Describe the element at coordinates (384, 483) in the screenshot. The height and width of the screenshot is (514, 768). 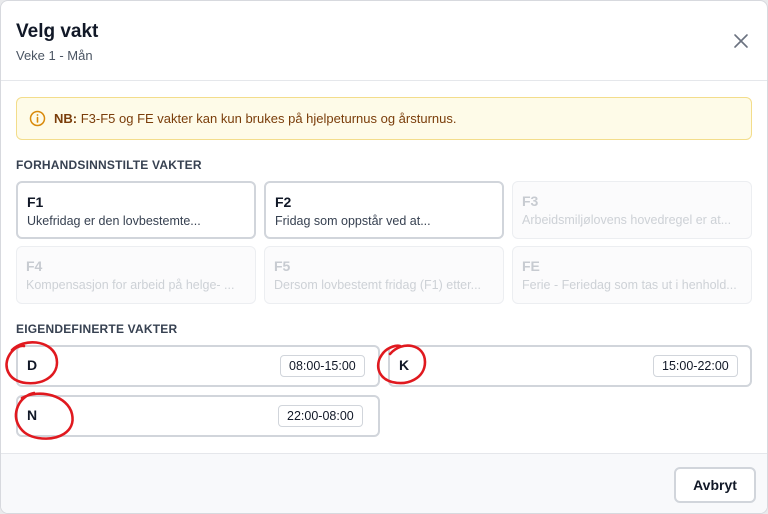
I see `dialog-footer: Avbryt` at that location.